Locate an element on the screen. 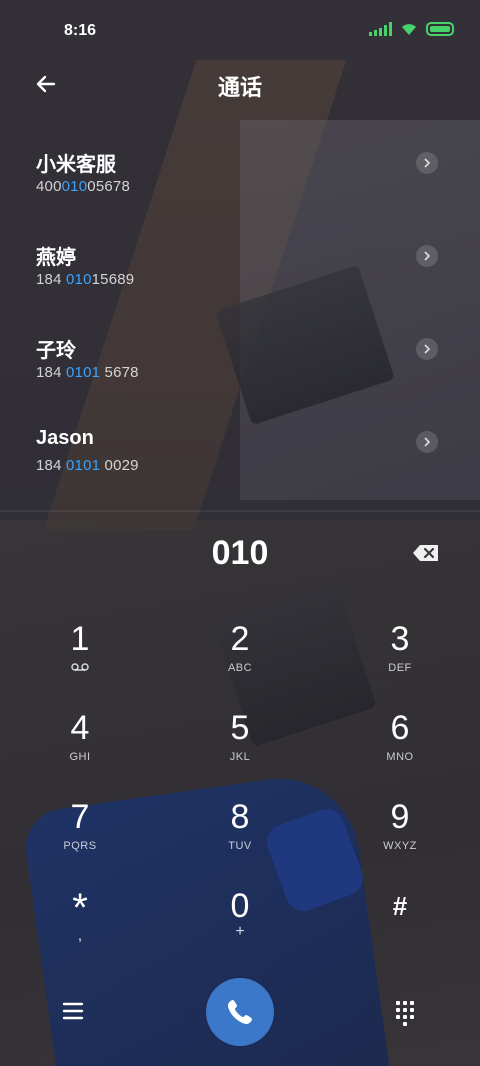  key-3: 3 DEF is located at coordinates (400, 660).